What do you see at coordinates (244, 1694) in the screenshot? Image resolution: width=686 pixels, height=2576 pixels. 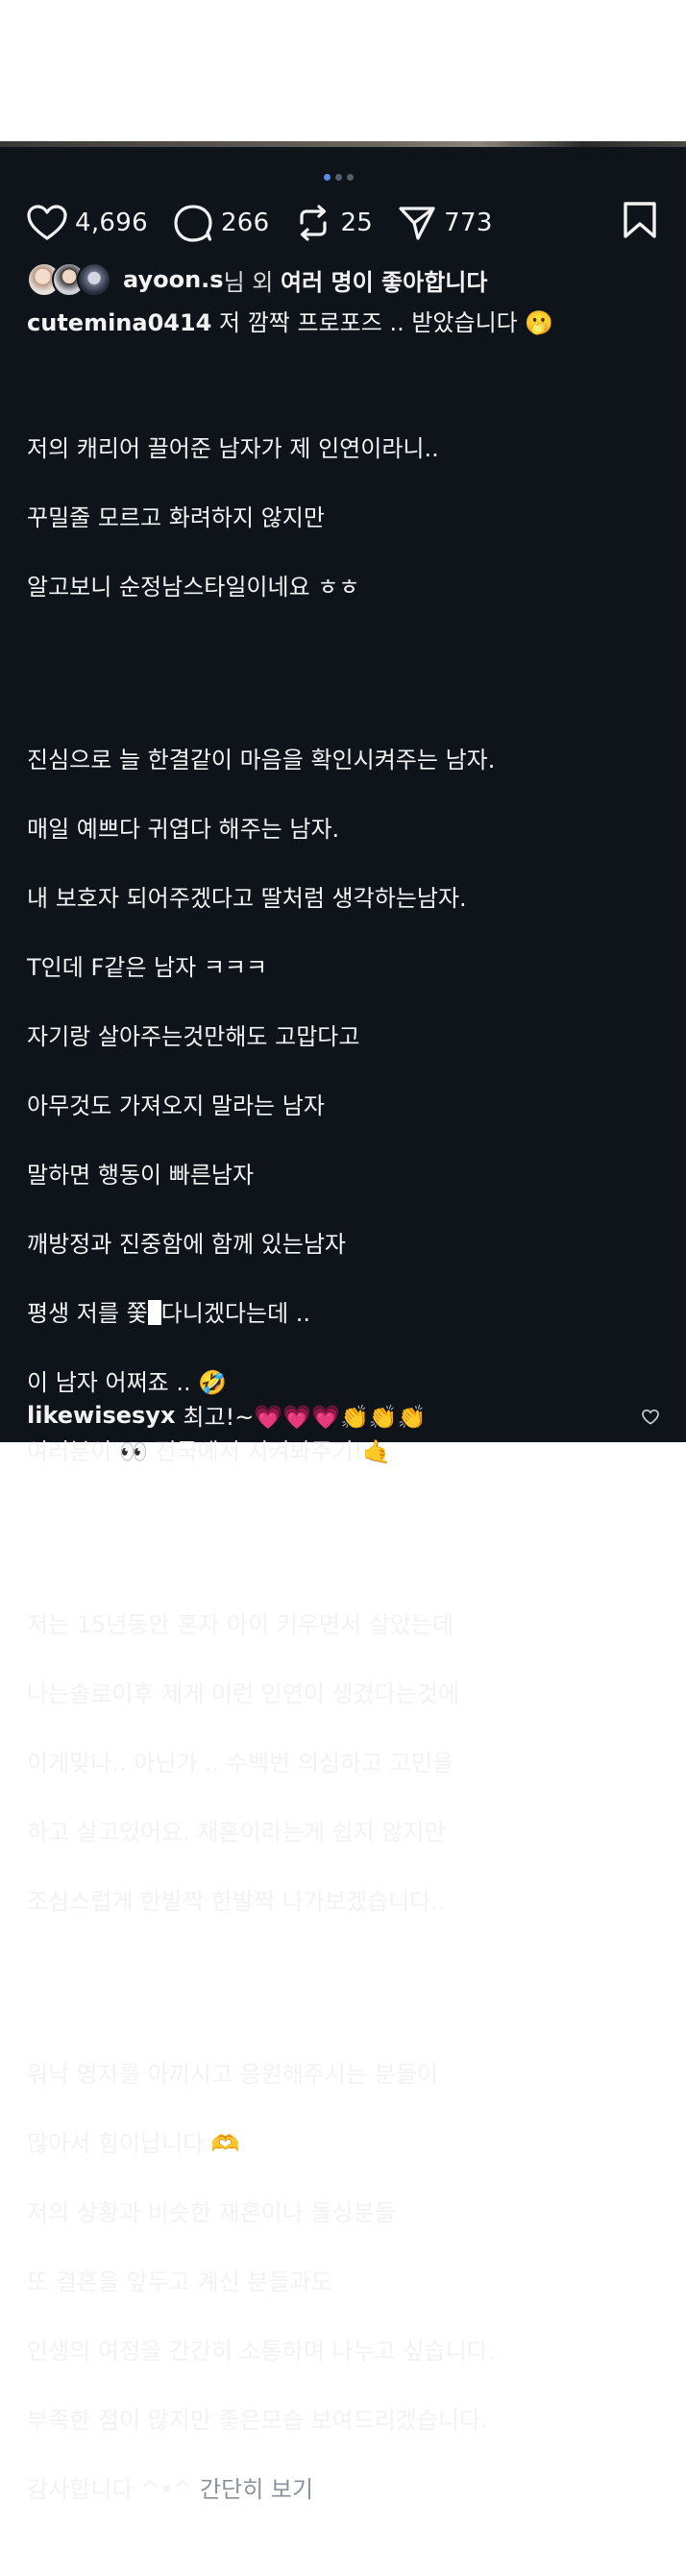 I see `caption-line: 나는솔로이후 제게 이런 인연이 생겼다는것에` at bounding box center [244, 1694].